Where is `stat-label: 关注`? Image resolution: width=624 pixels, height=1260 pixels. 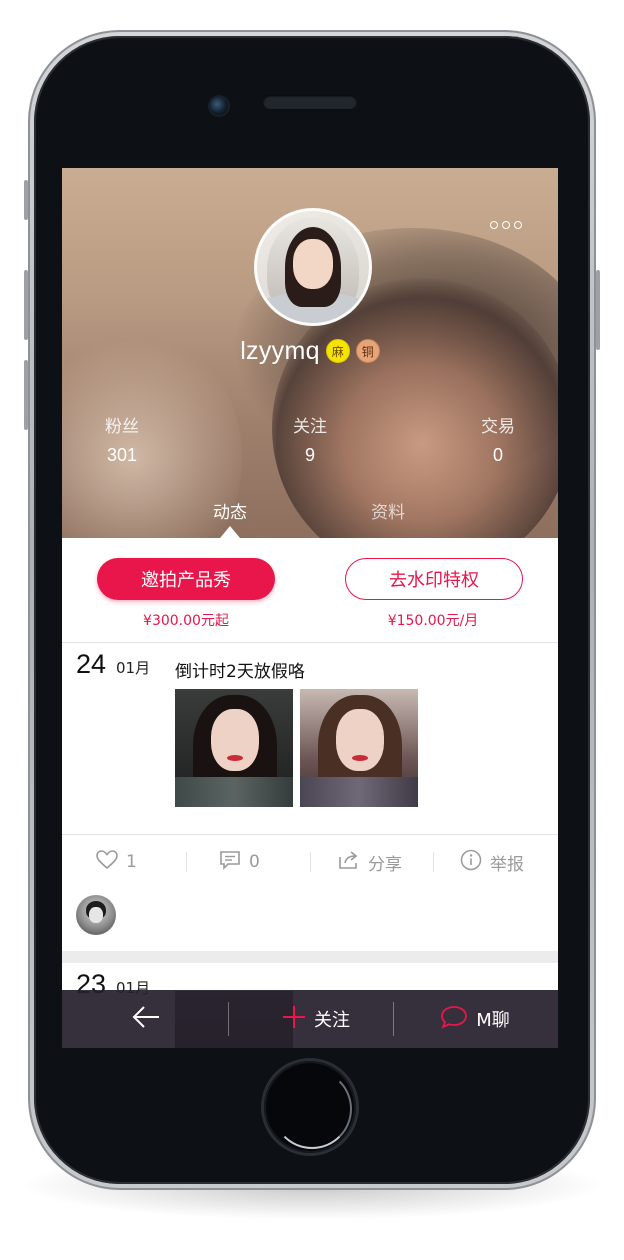 stat-label: 关注 is located at coordinates (310, 427).